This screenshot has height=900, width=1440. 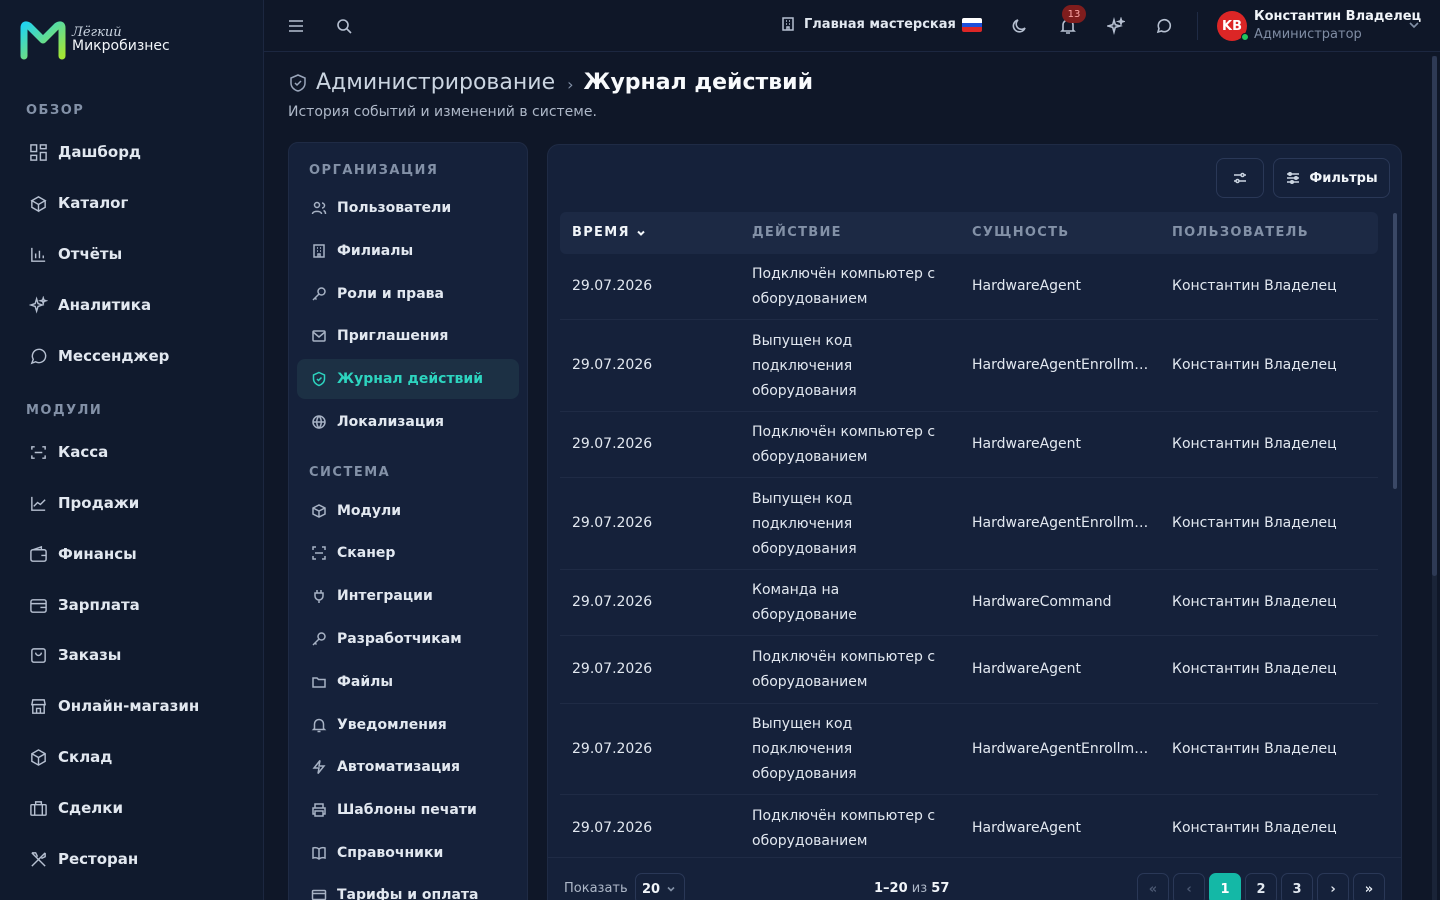 What do you see at coordinates (1261, 886) in the screenshot?
I see `page-button-2: 2` at bounding box center [1261, 886].